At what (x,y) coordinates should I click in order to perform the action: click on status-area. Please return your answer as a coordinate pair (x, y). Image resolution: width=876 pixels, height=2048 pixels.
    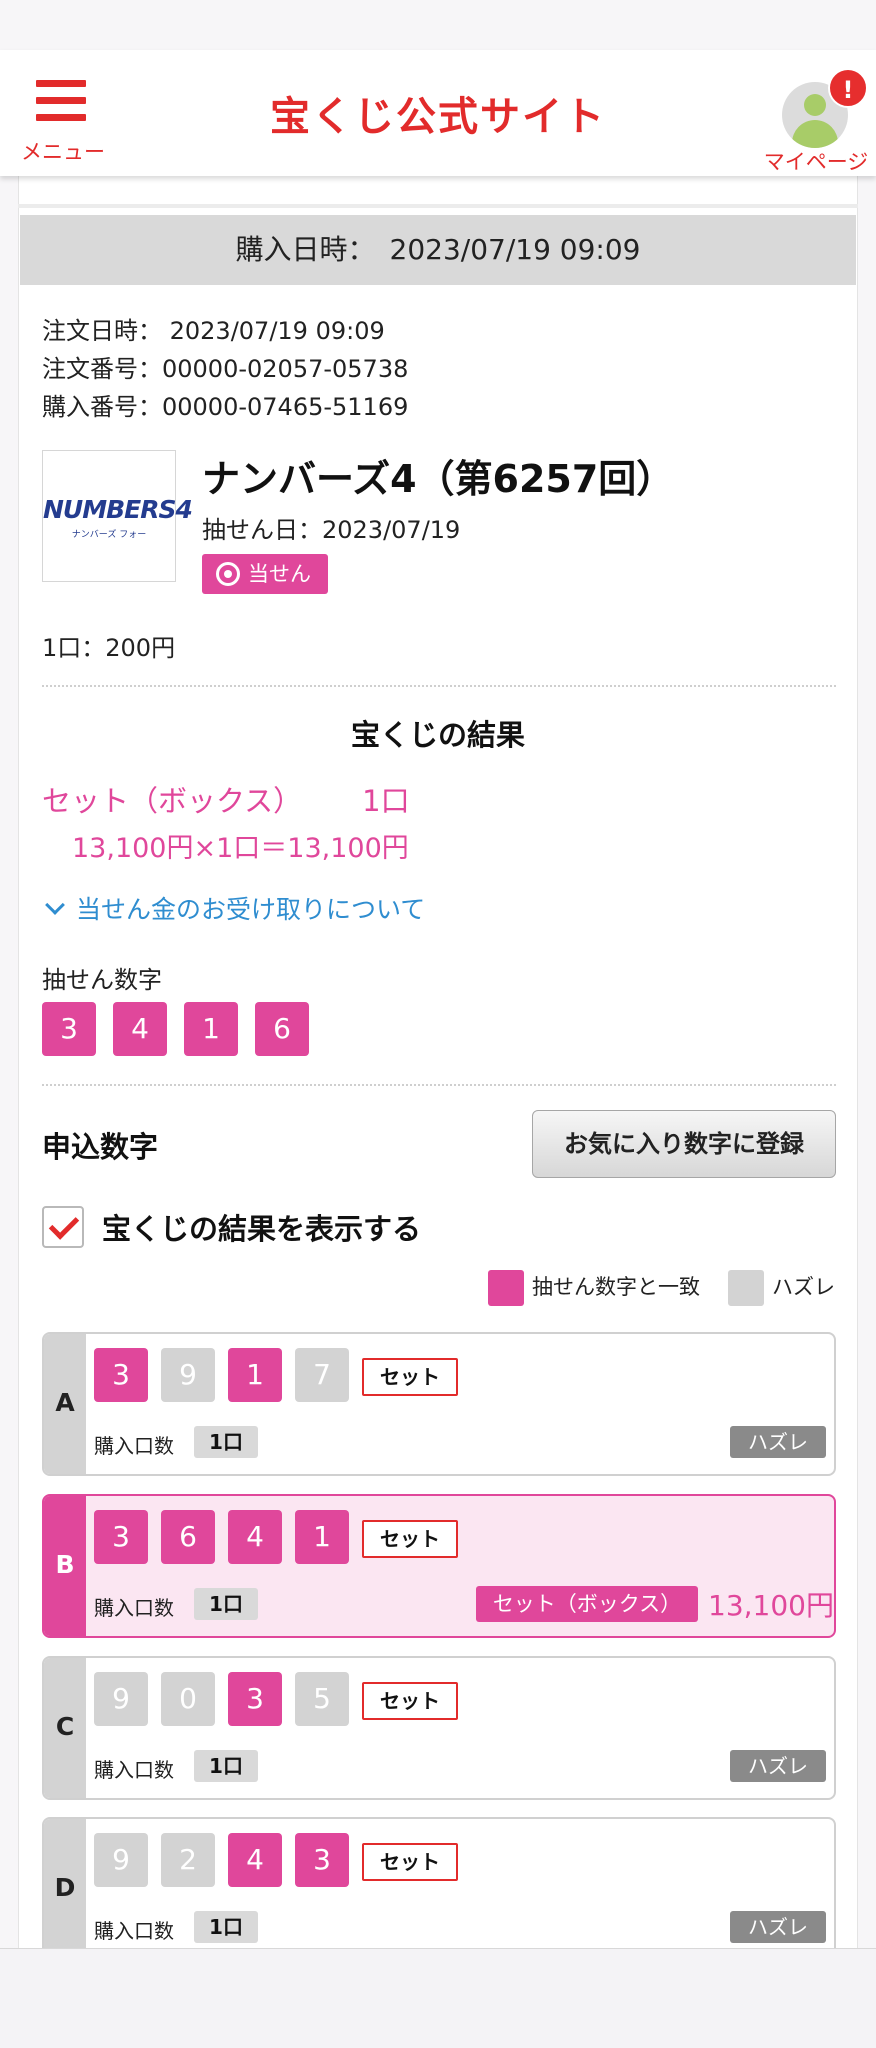
    Looking at the image, I should click on (438, 25).